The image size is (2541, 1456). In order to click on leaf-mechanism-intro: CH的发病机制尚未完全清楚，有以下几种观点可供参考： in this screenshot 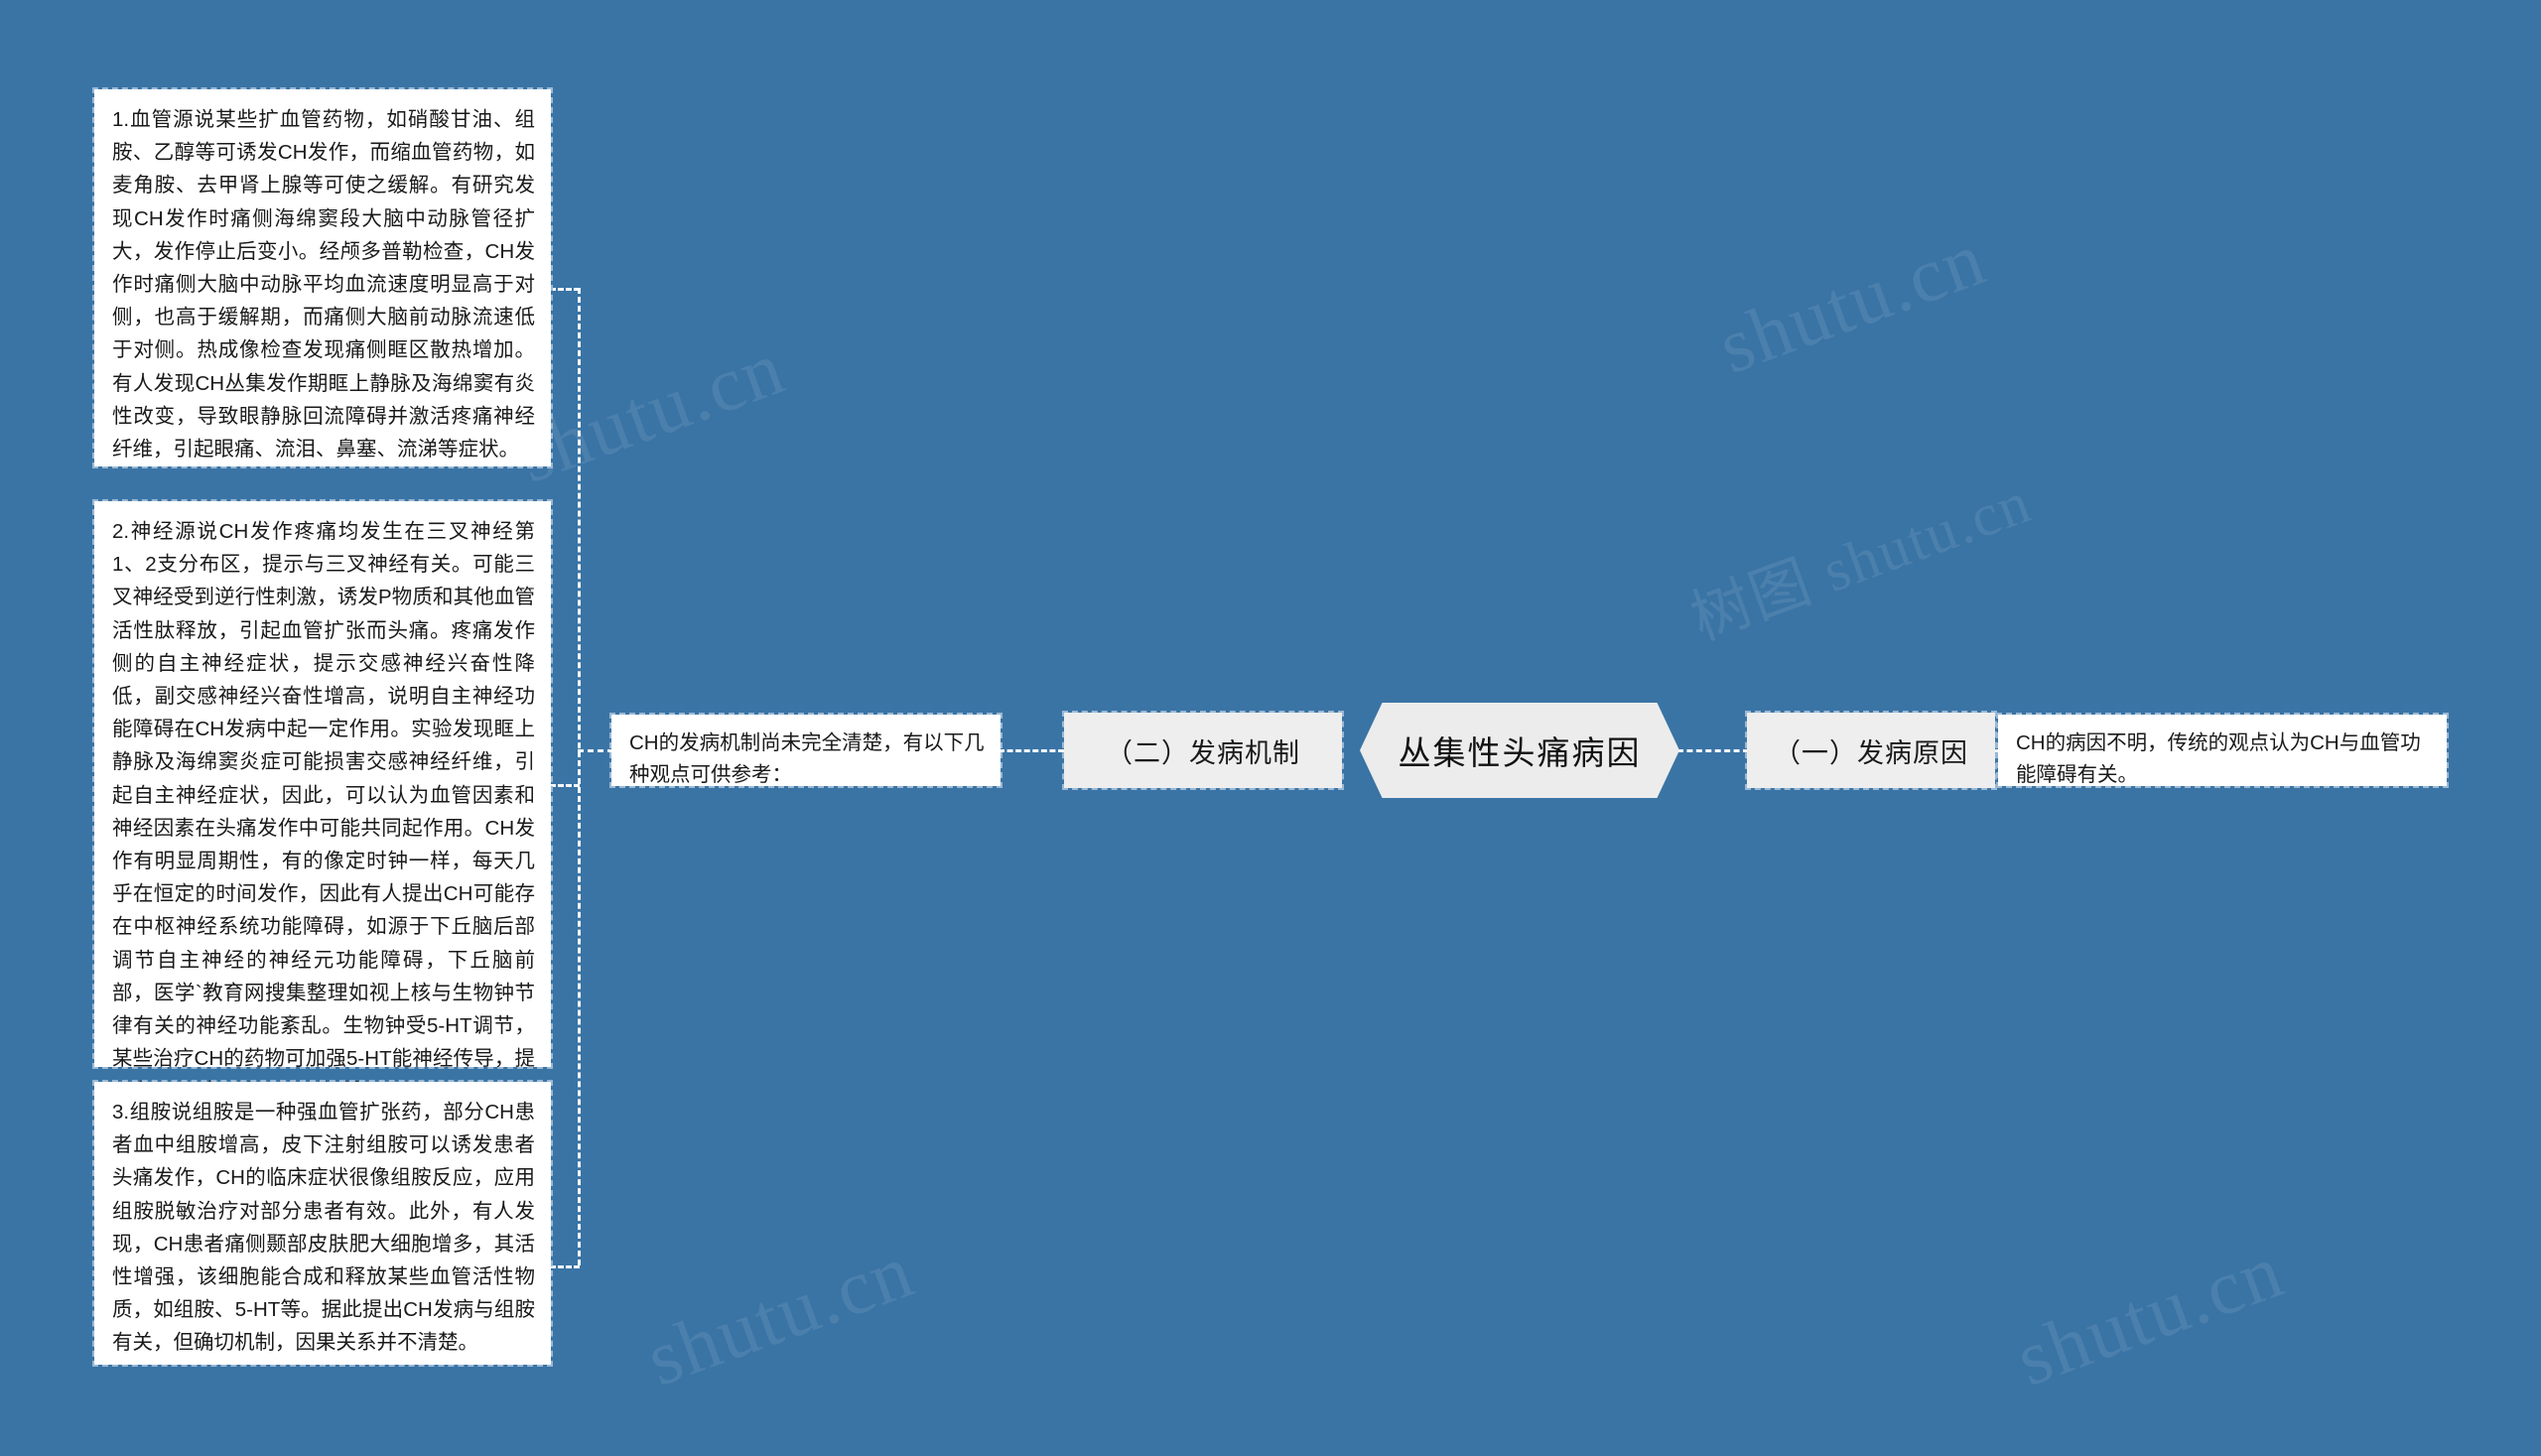, I will do `click(806, 750)`.